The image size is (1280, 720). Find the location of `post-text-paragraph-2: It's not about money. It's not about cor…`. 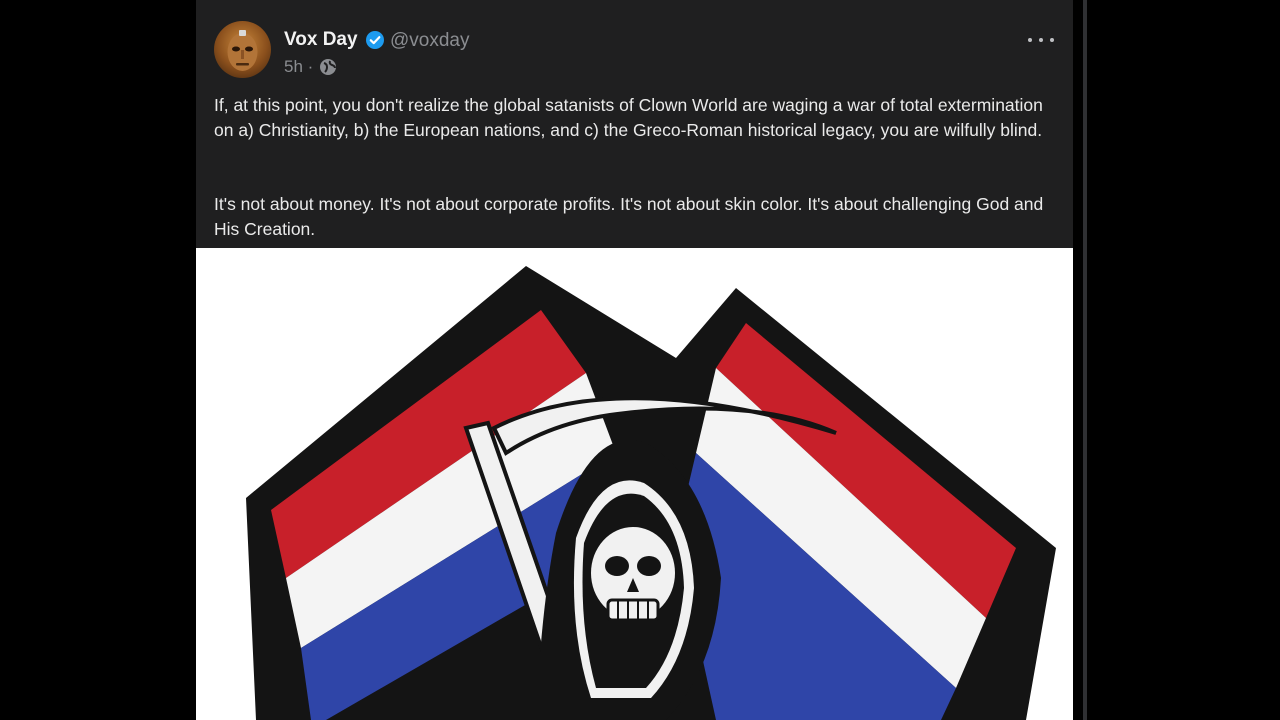

post-text-paragraph-2: It's not about money. It's not about cor… is located at coordinates (629, 216).